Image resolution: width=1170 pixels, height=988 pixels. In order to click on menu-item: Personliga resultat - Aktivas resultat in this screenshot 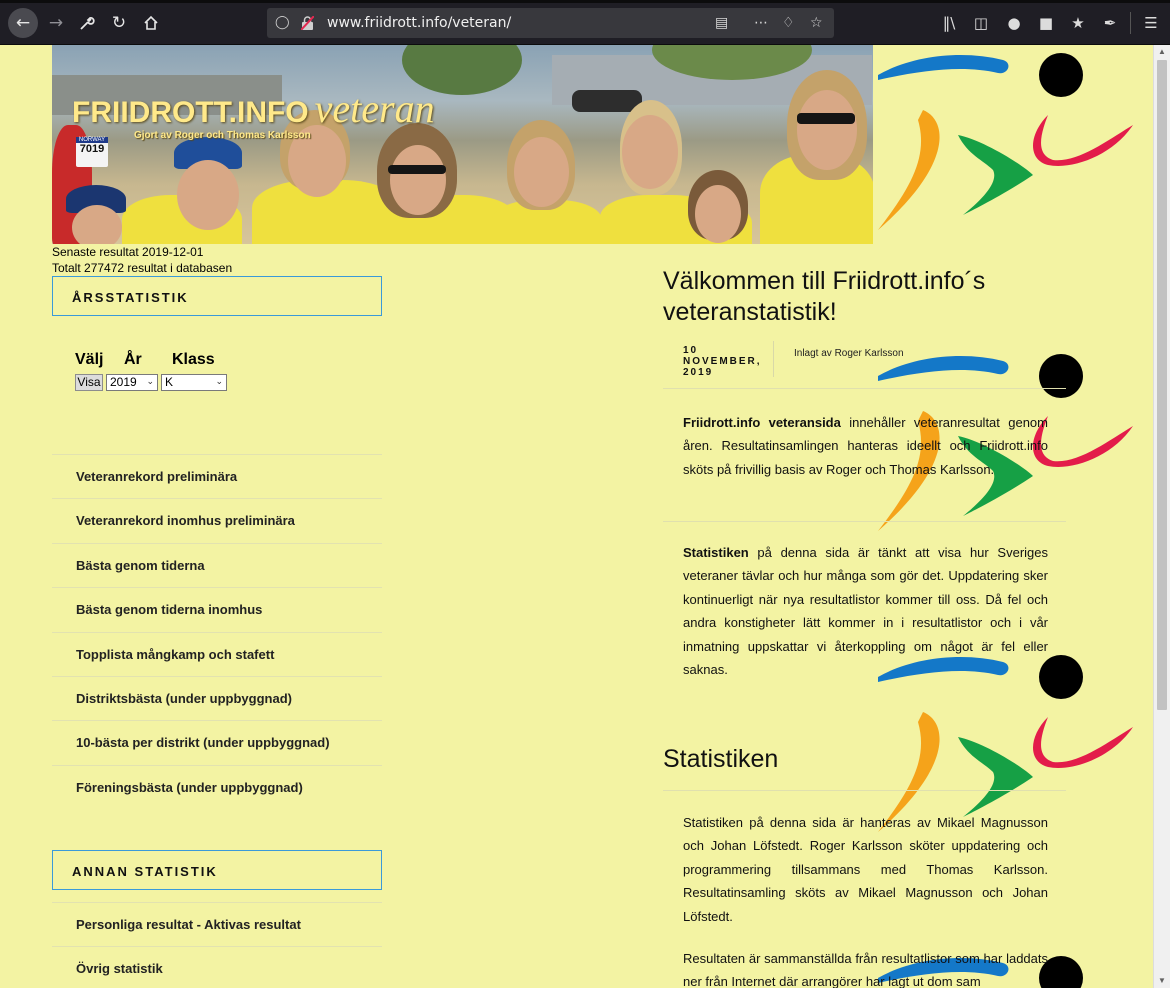, I will do `click(217, 924)`.